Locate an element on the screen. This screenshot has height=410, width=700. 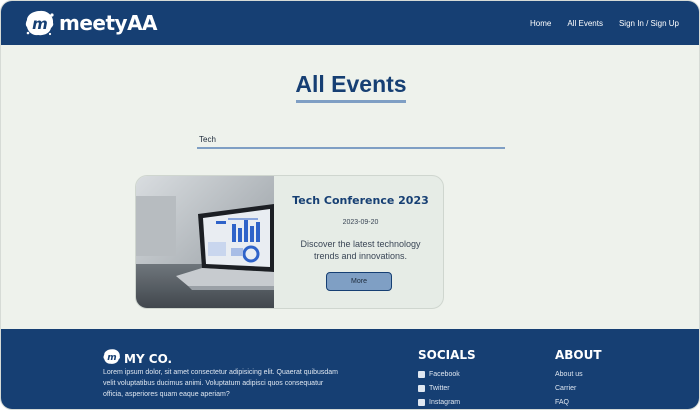
nav-home: Home is located at coordinates (540, 23).